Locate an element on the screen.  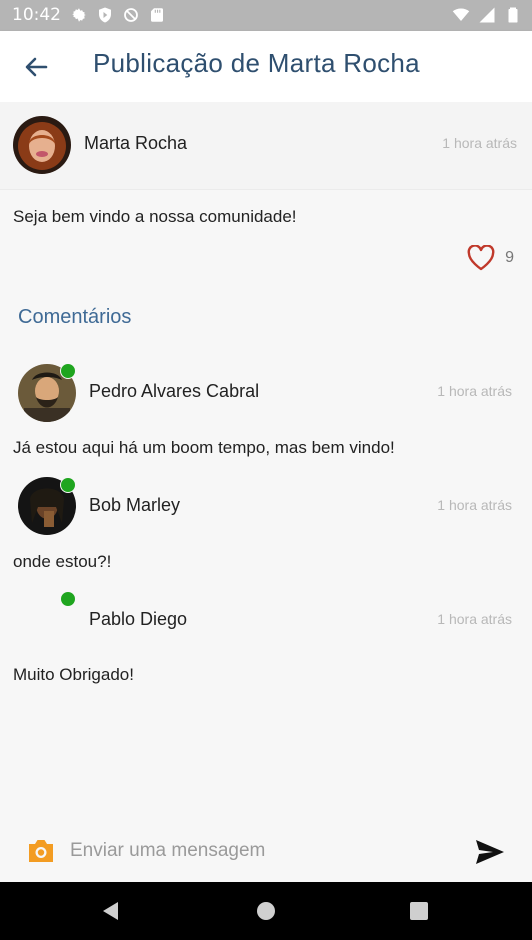
wifi-icon is located at coordinates (461, 14).